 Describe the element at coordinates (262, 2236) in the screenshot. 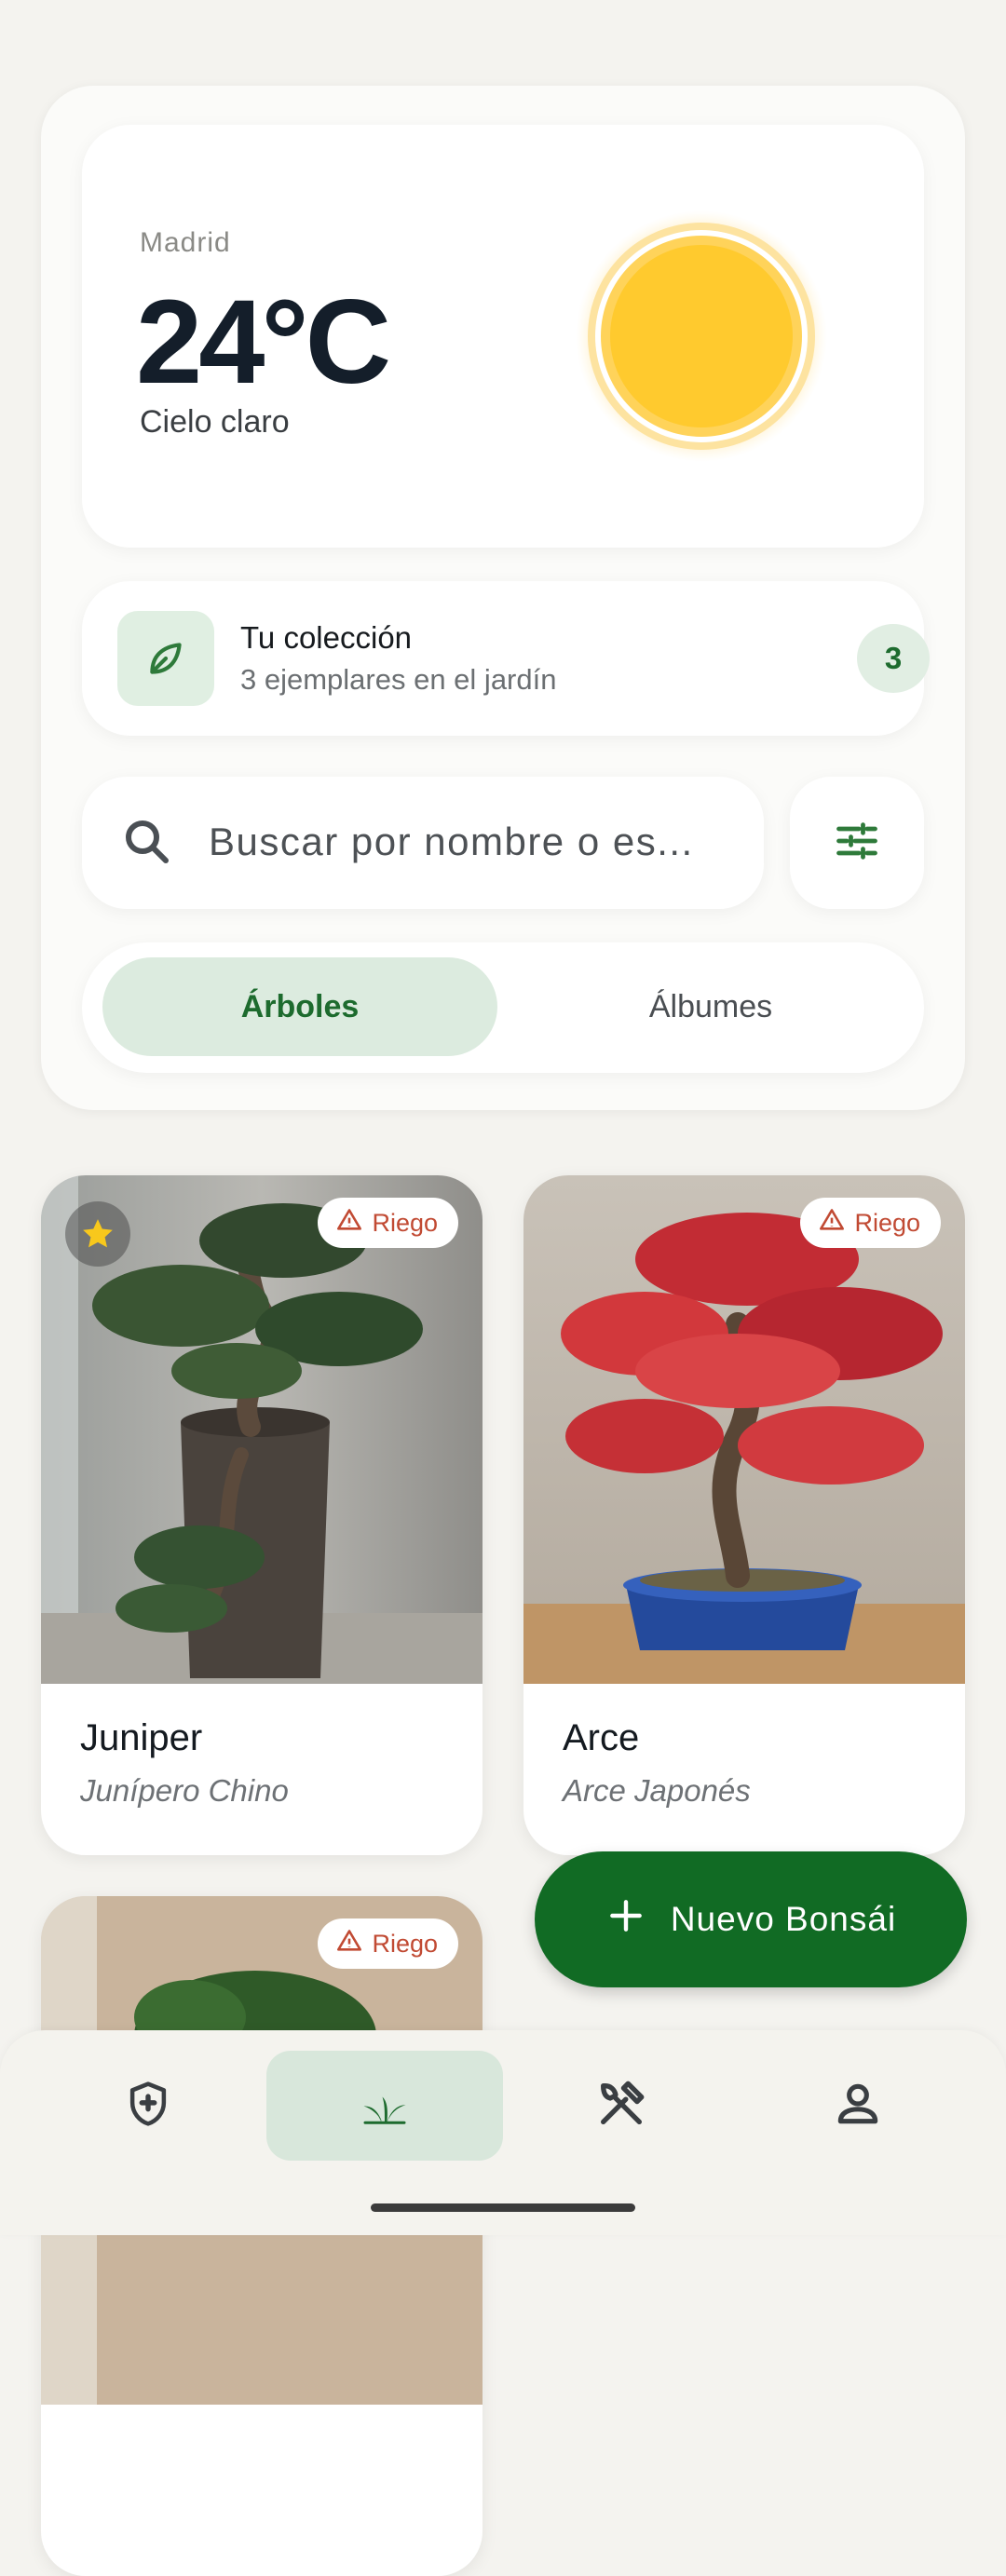

I see `tree-card-third: Riego` at that location.